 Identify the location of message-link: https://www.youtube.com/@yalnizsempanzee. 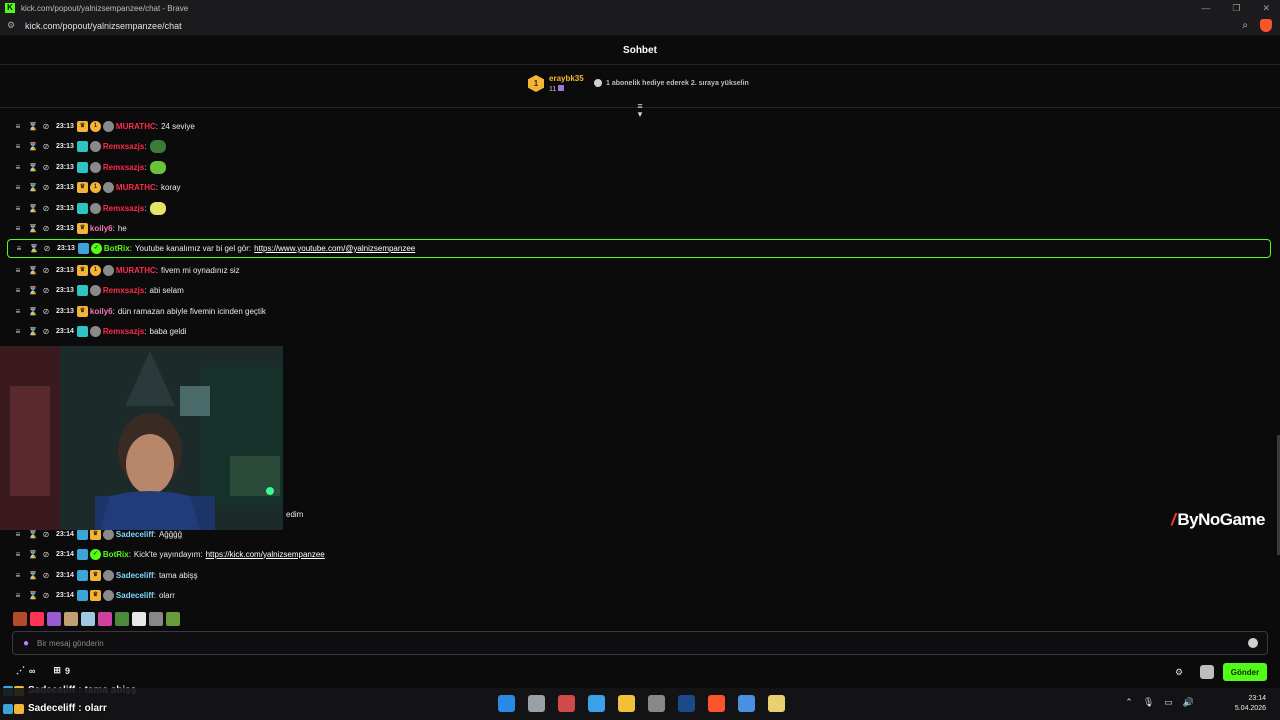
(334, 248).